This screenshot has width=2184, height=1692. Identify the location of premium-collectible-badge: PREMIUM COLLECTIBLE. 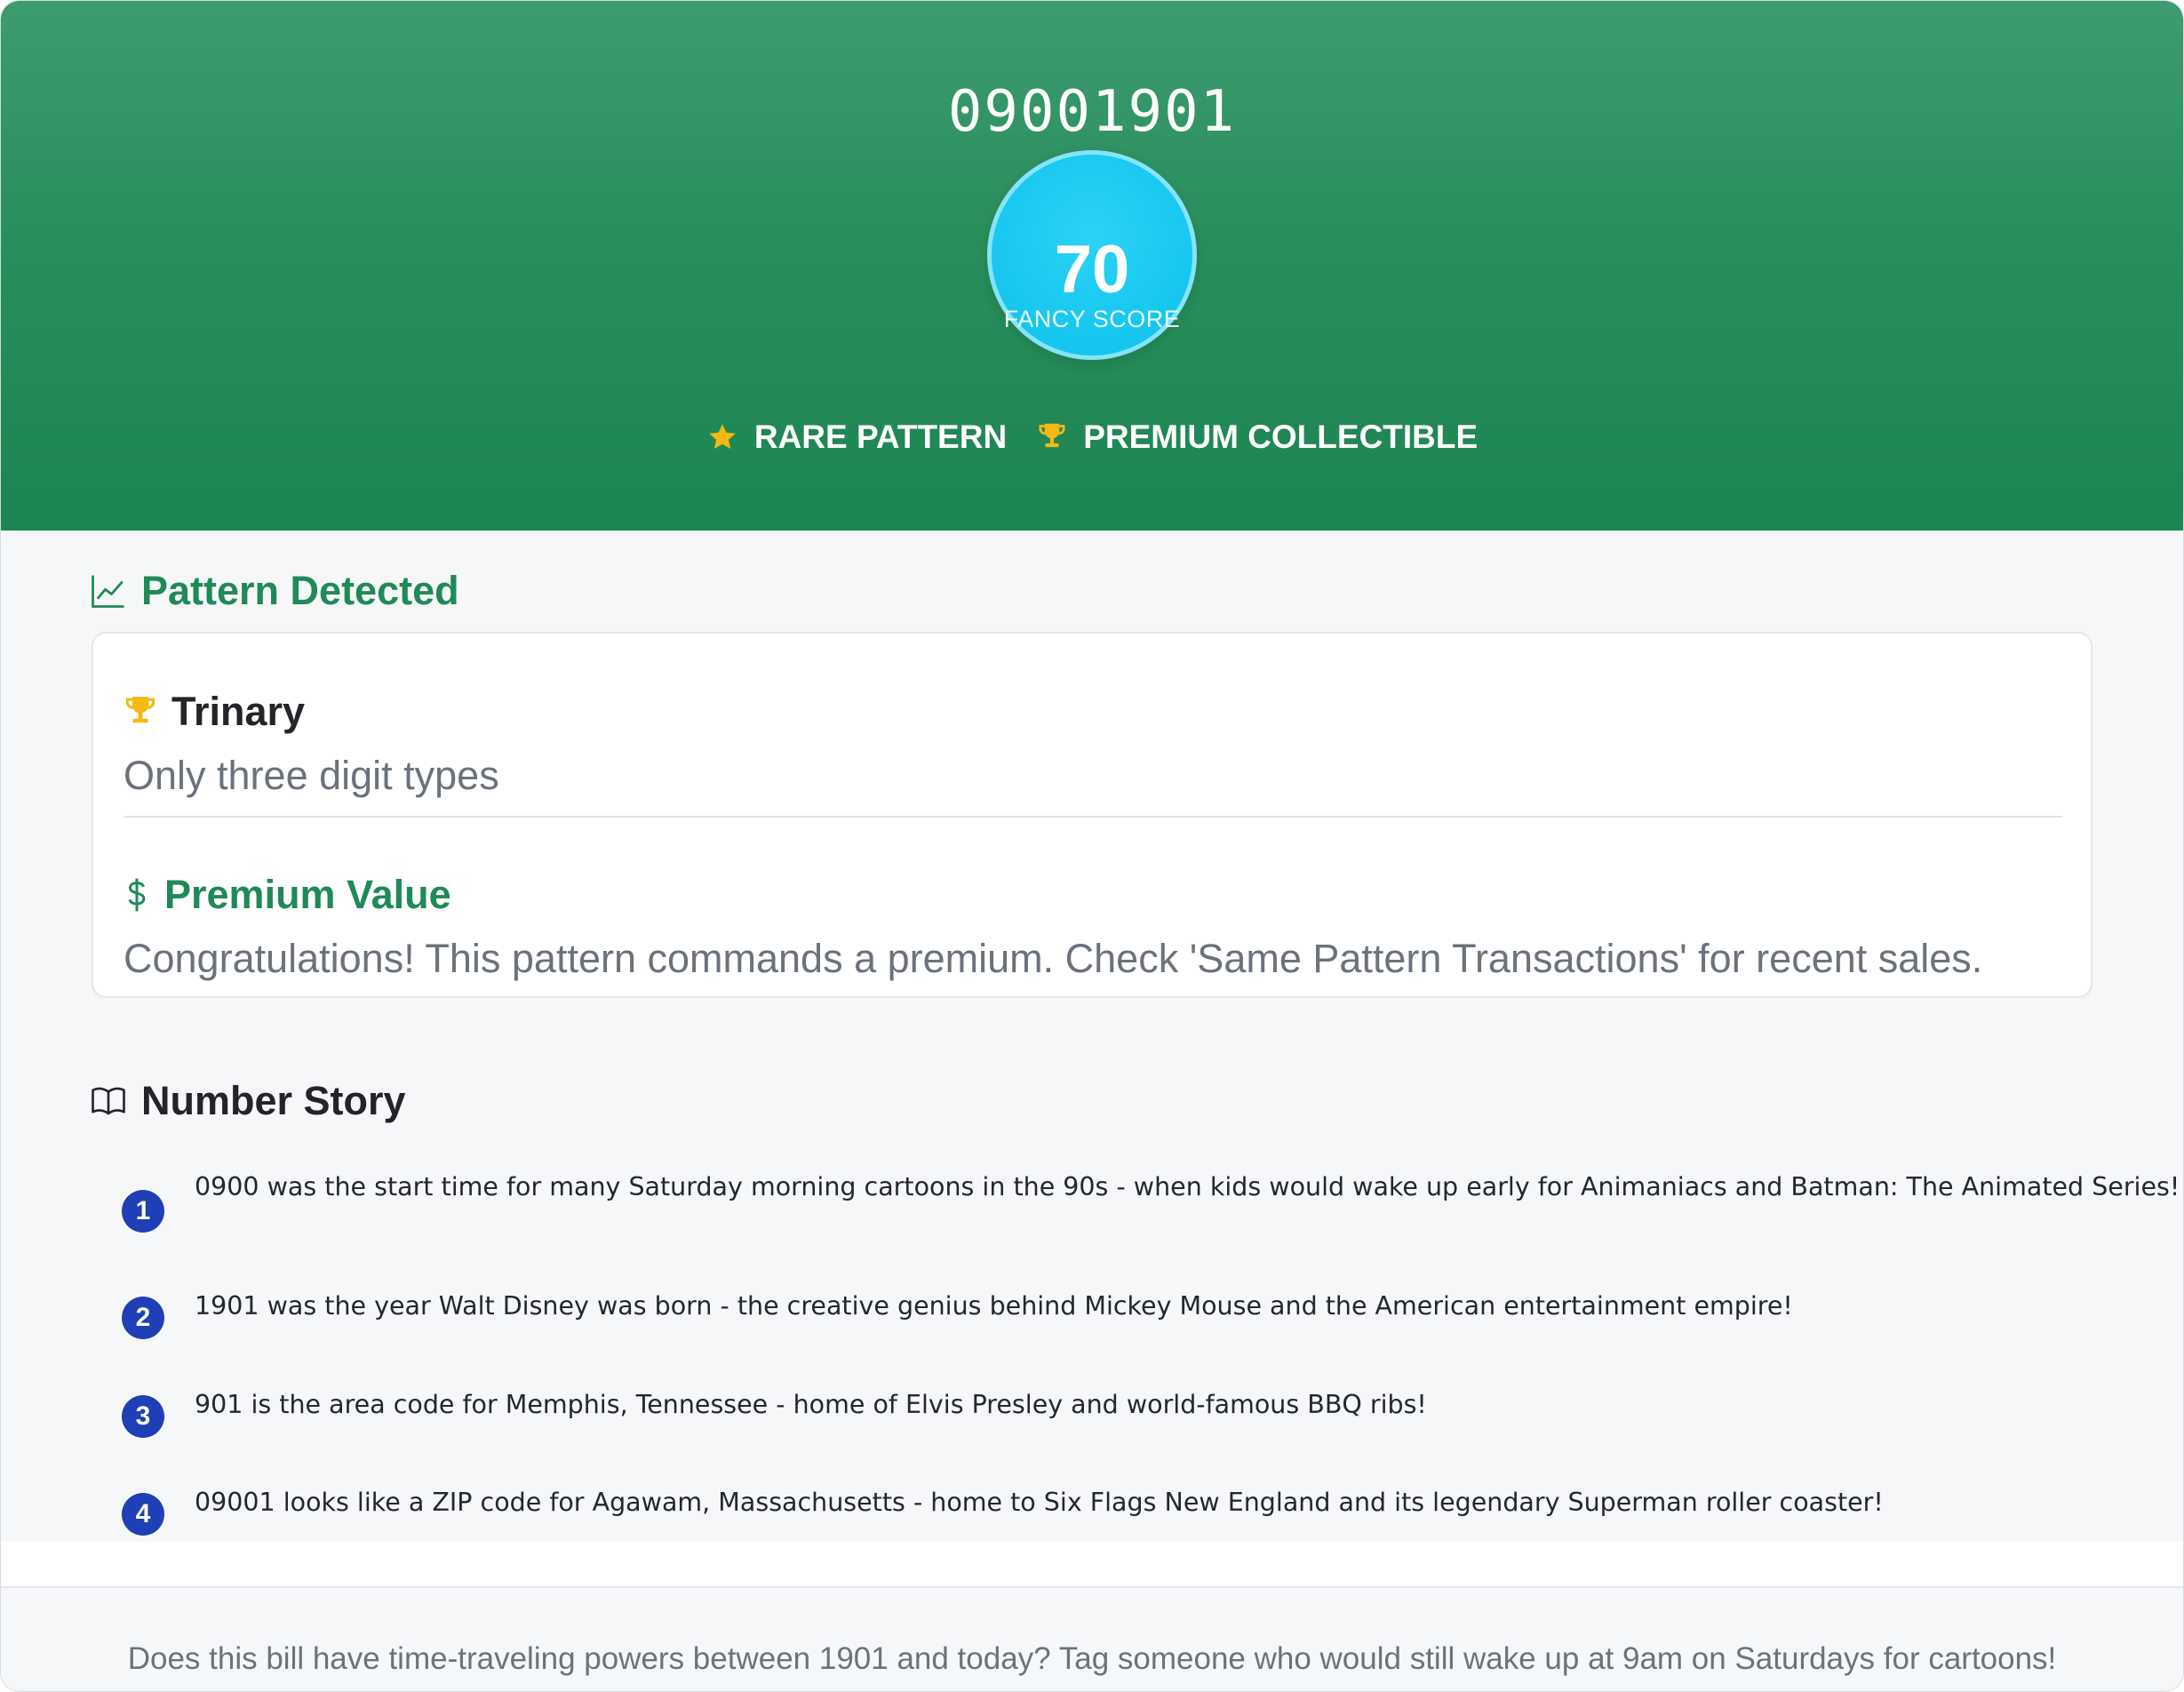
(1257, 437).